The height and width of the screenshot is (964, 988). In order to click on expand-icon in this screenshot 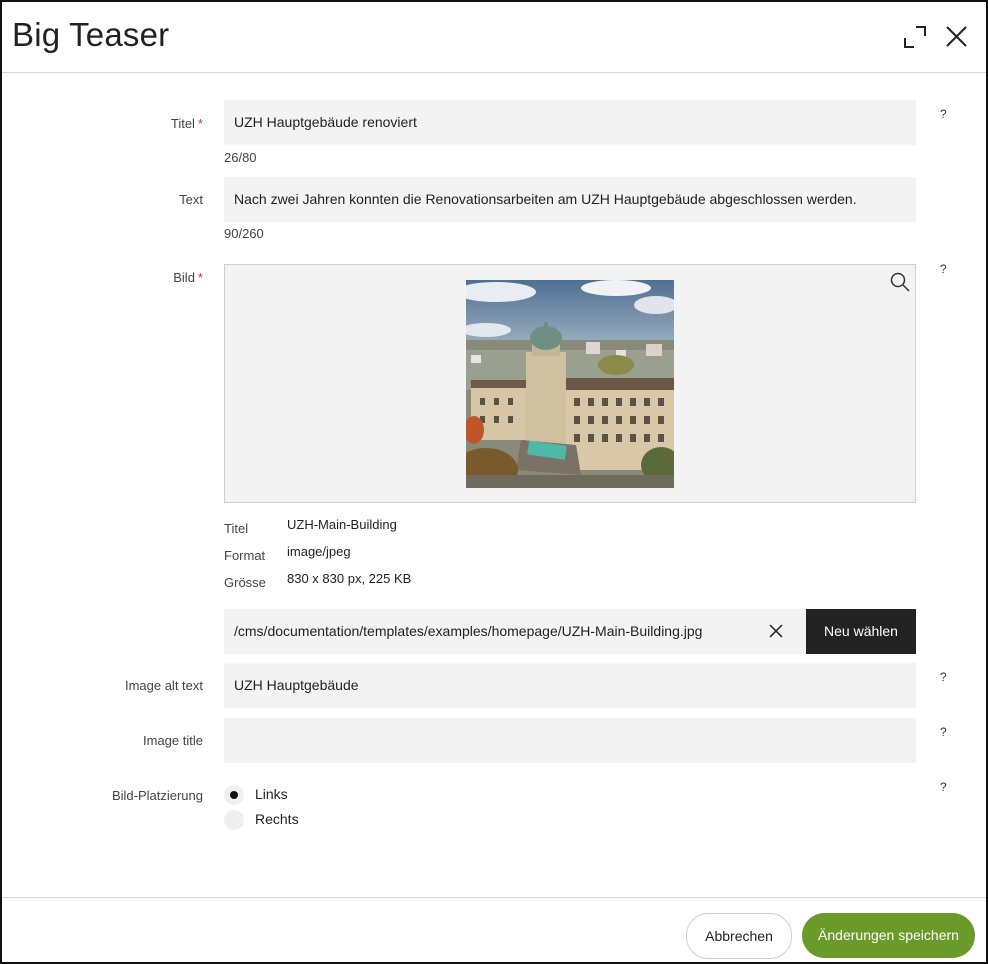, I will do `click(915, 37)`.